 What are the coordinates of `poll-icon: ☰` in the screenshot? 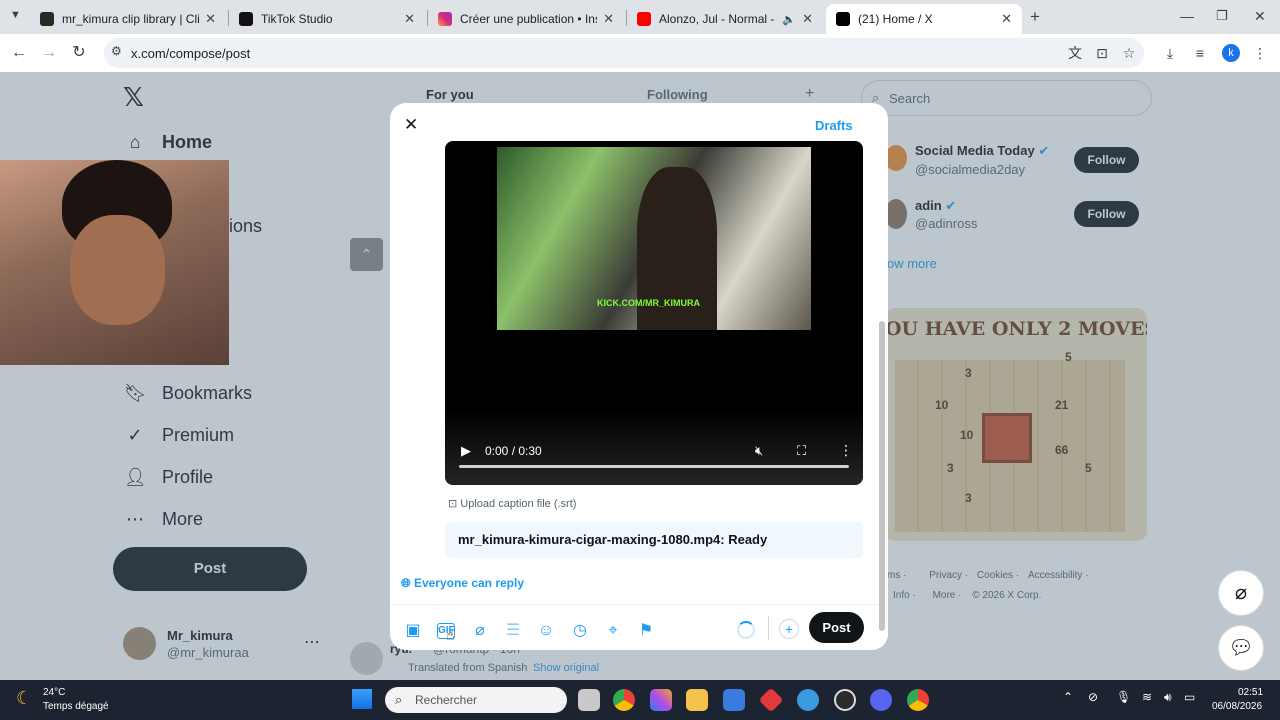 It's located at (513, 631).